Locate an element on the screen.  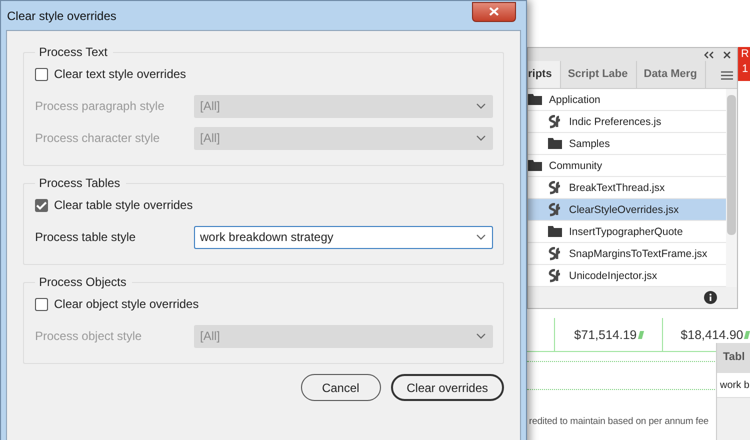
table-cell: $71,514.19 is located at coordinates (608, 334).